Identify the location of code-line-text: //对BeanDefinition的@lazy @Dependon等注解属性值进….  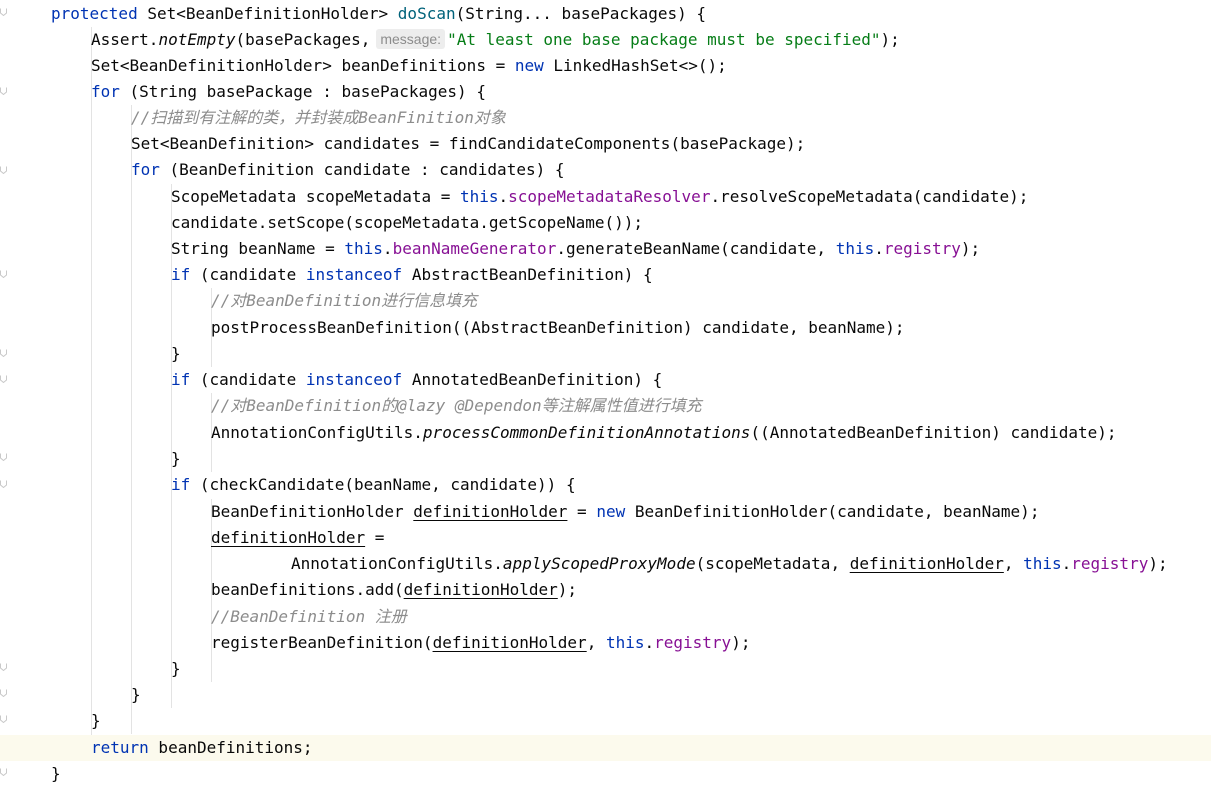
(456, 406).